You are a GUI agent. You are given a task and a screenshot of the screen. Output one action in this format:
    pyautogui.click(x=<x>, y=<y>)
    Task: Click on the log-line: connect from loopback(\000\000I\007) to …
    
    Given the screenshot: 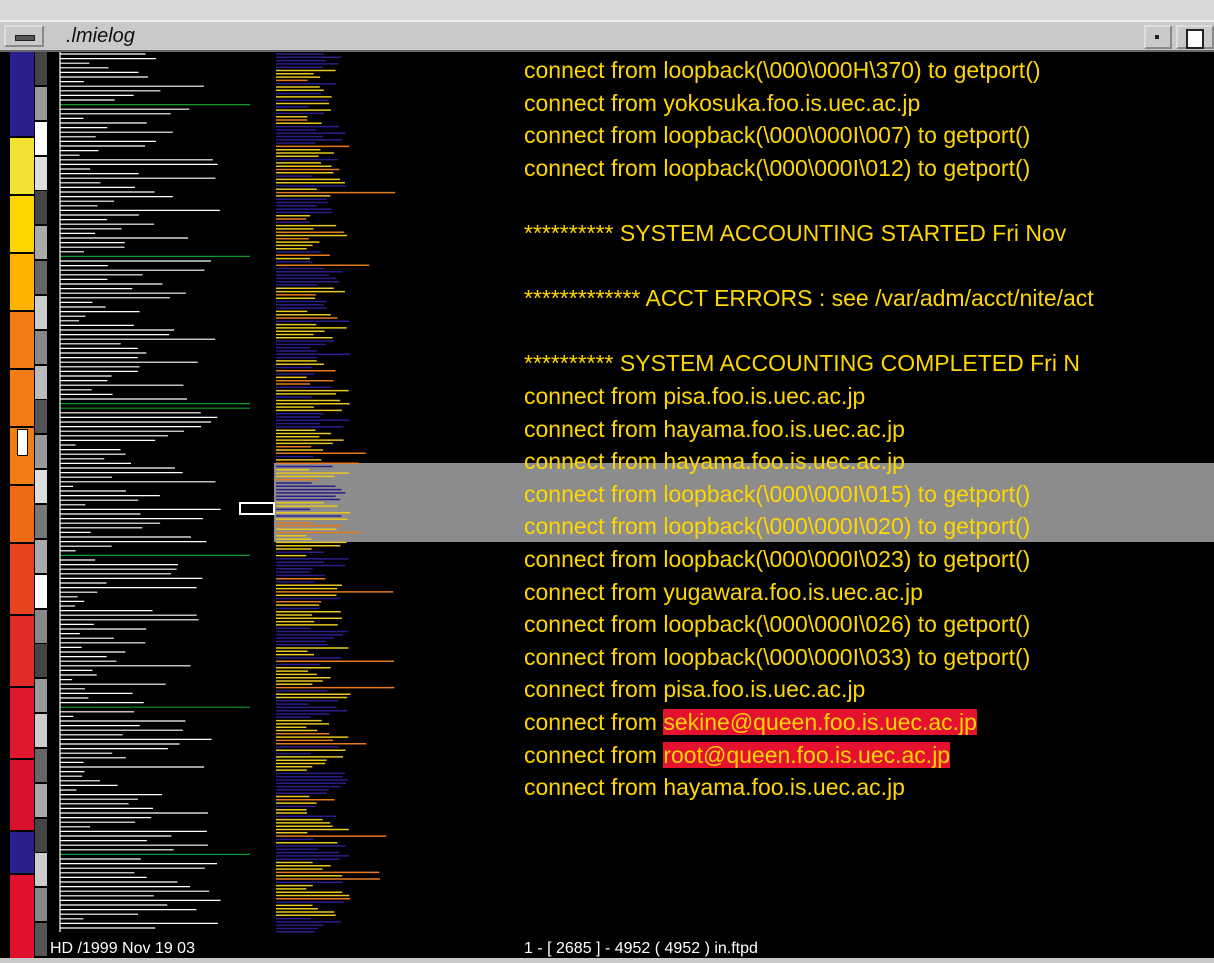 What is the action you would take?
    pyautogui.click(x=777, y=135)
    